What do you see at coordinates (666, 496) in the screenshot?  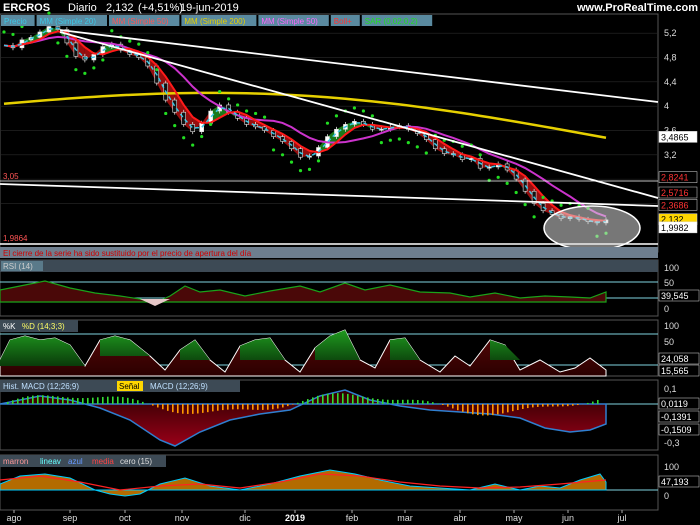 I see `mom-value-zero: 0` at bounding box center [666, 496].